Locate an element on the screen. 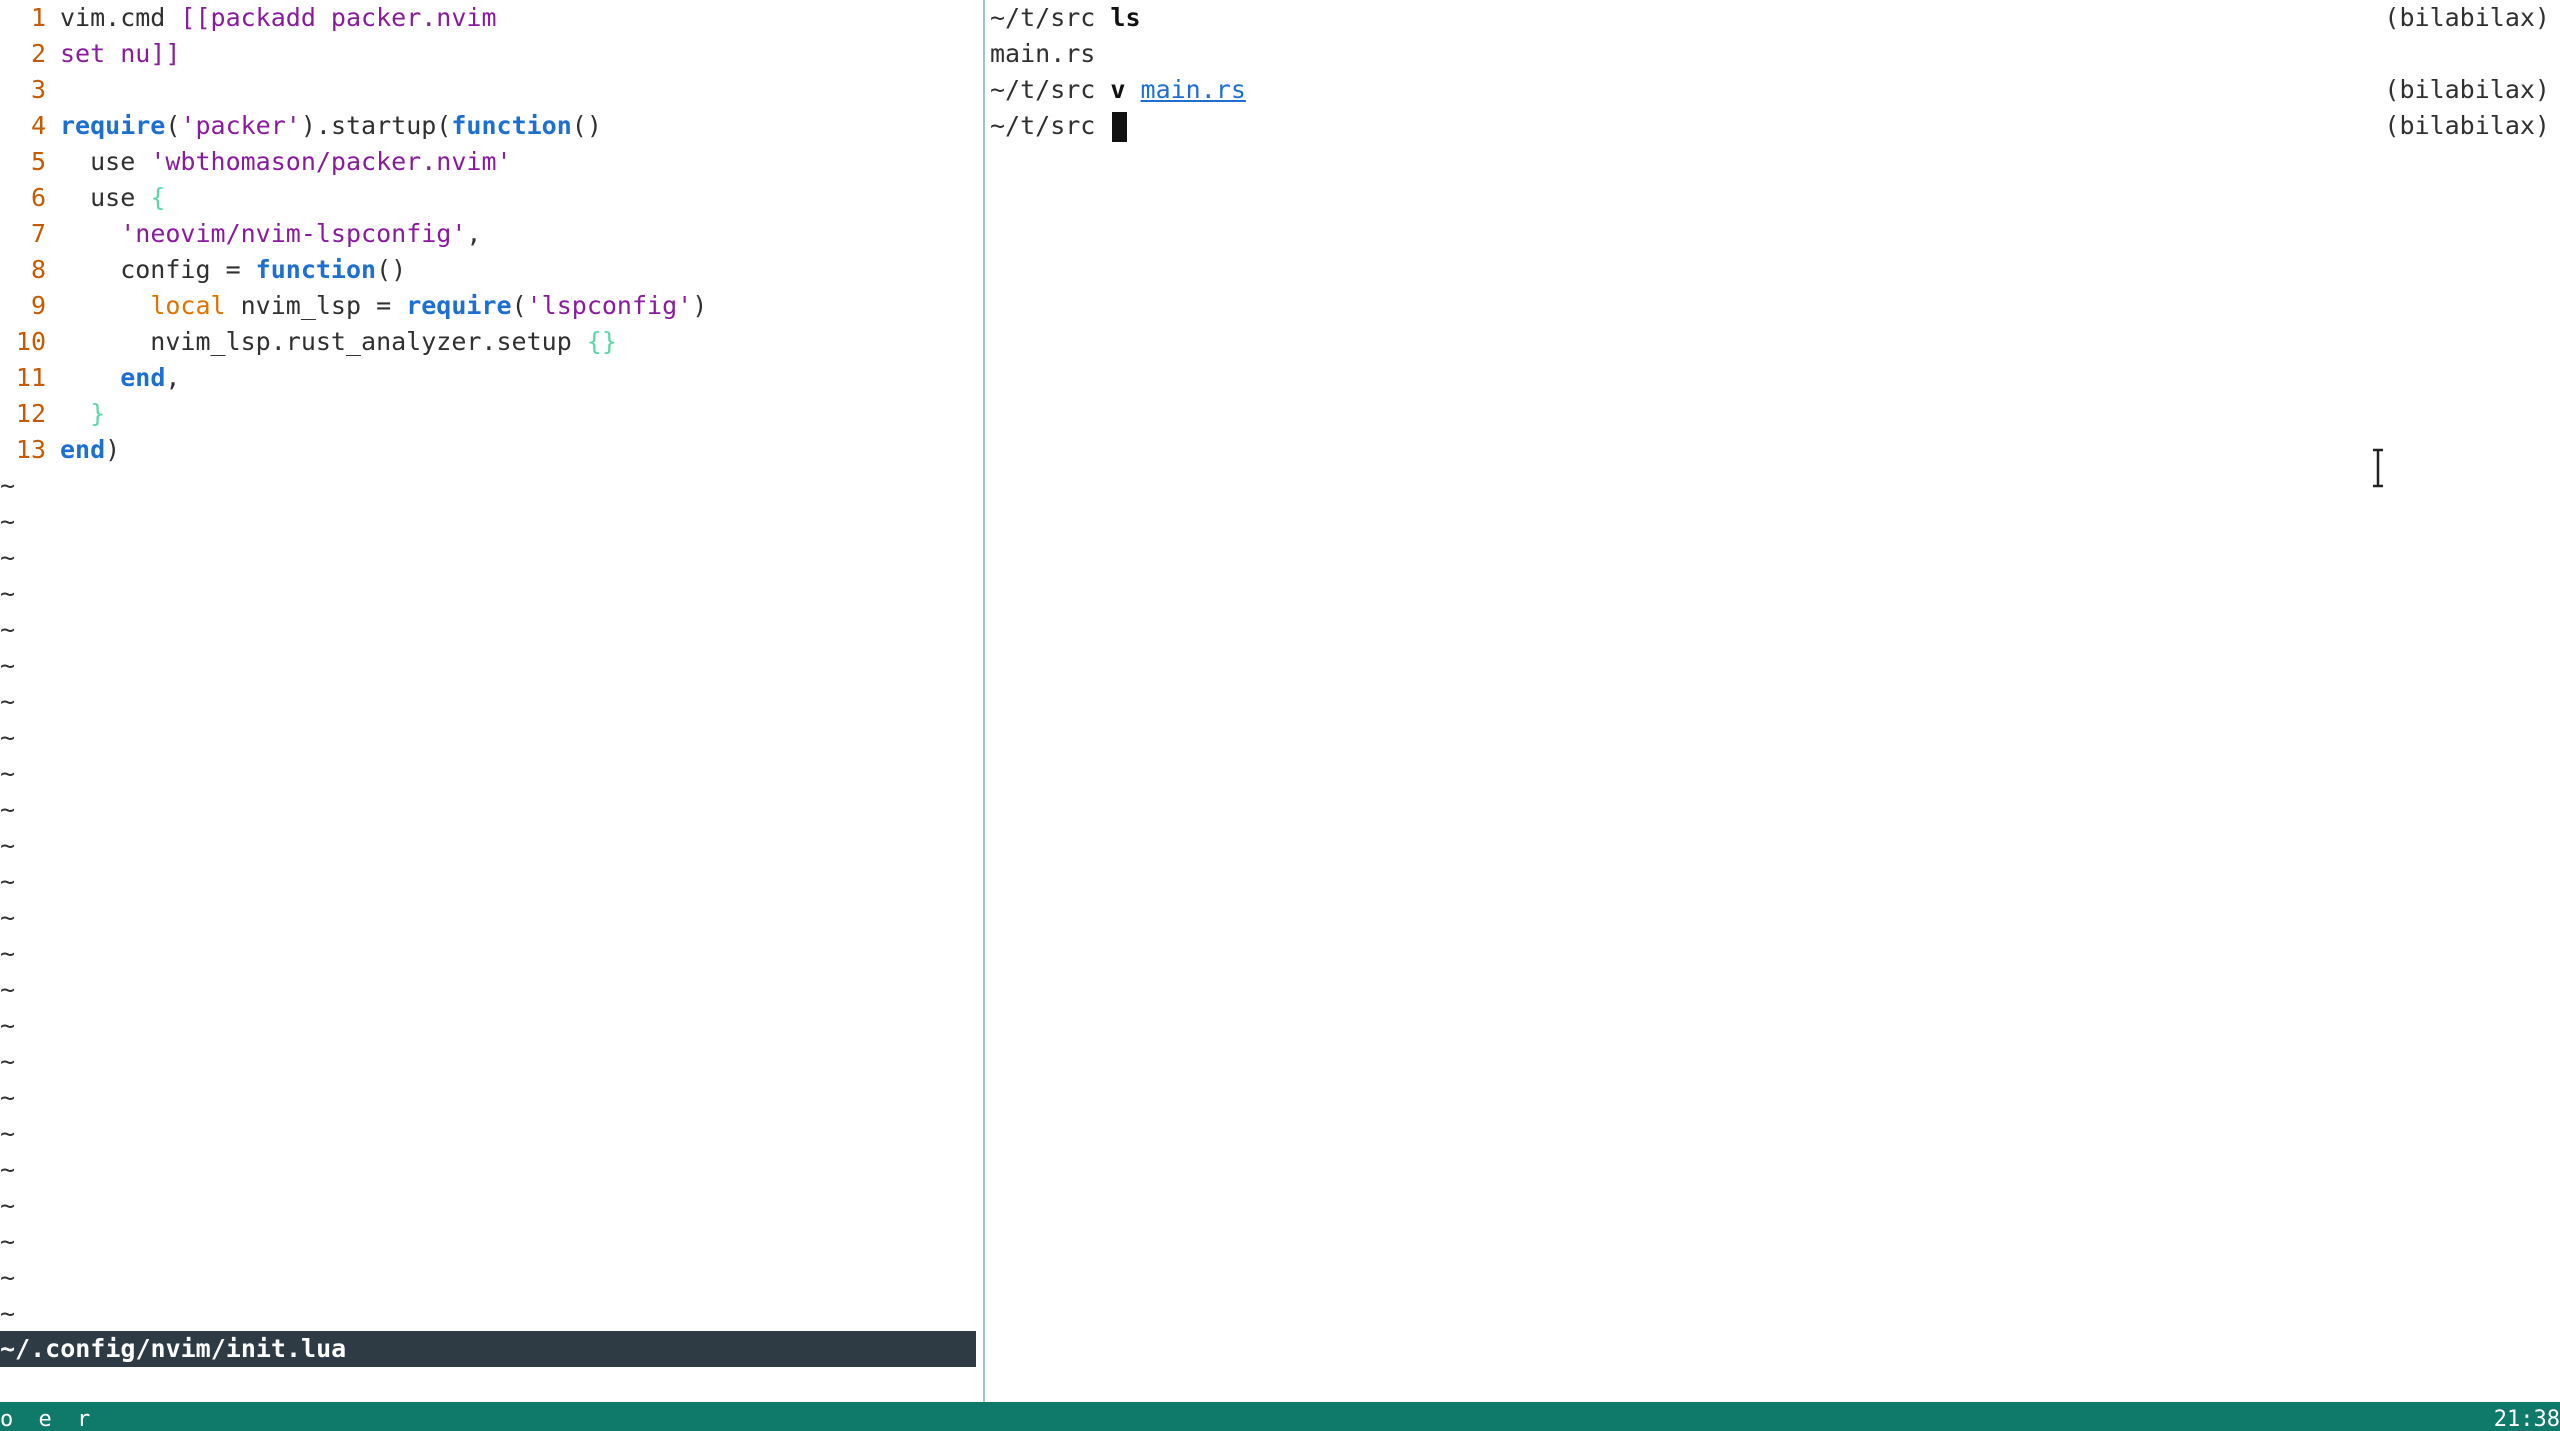 The width and height of the screenshot is (2560, 1431). code-token: ).startup( is located at coordinates (376, 125).